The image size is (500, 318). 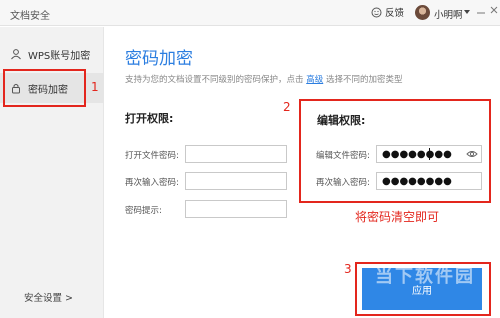 What do you see at coordinates (472, 154) in the screenshot?
I see `eye-icon` at bounding box center [472, 154].